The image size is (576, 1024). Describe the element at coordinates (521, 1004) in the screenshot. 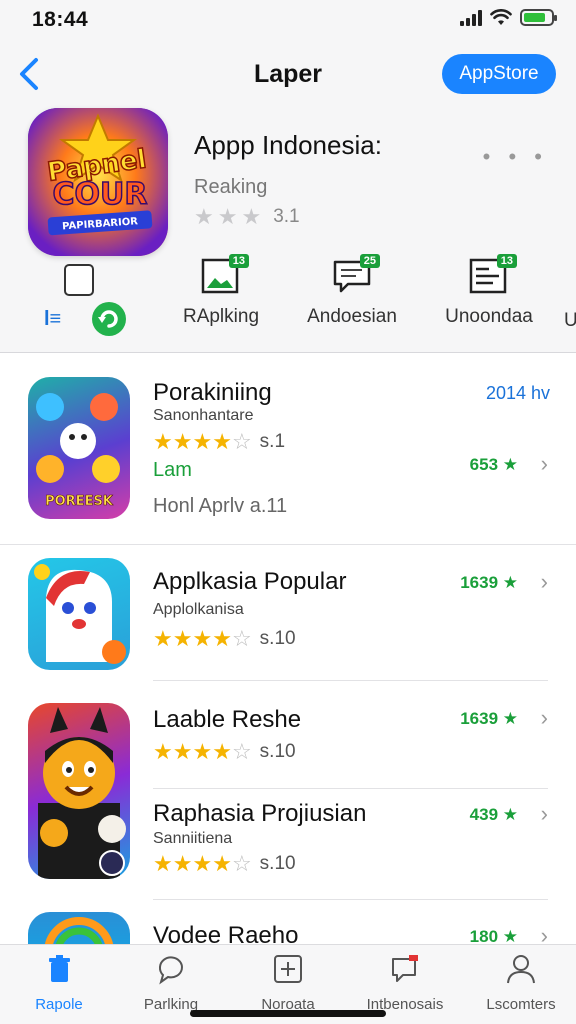

I see `tab-label: Lscomters` at that location.